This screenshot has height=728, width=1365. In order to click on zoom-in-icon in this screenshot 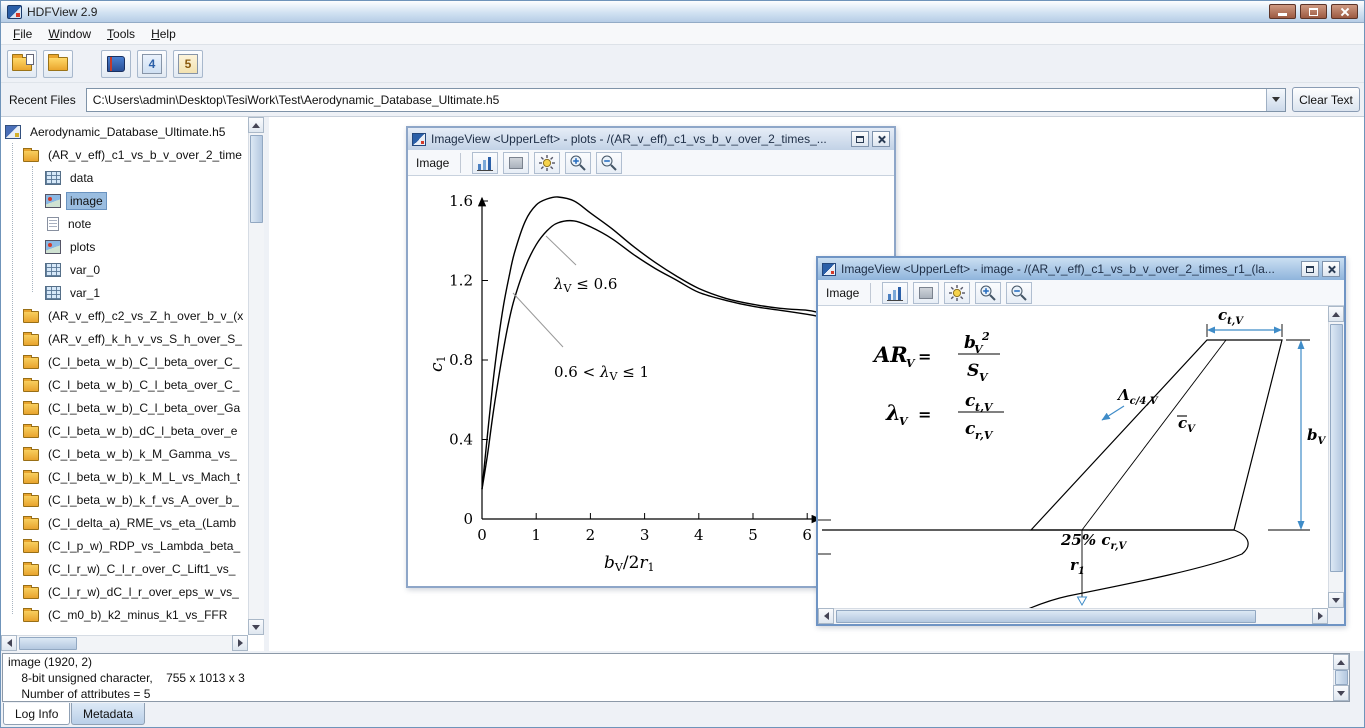, I will do `click(988, 293)`.